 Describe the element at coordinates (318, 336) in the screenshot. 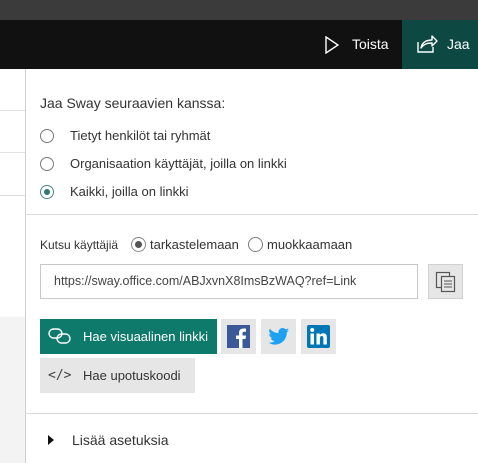

I see `share-linkedin-button` at that location.